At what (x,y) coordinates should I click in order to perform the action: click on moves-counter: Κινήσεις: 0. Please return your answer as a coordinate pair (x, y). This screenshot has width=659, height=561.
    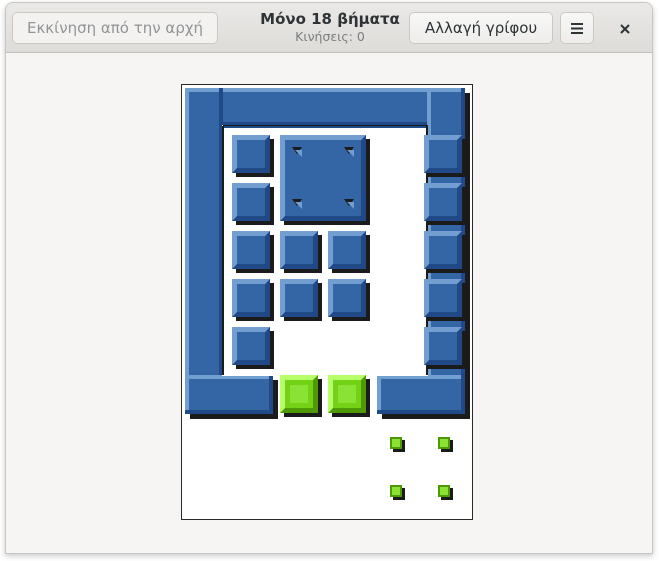
    Looking at the image, I should click on (330, 36).